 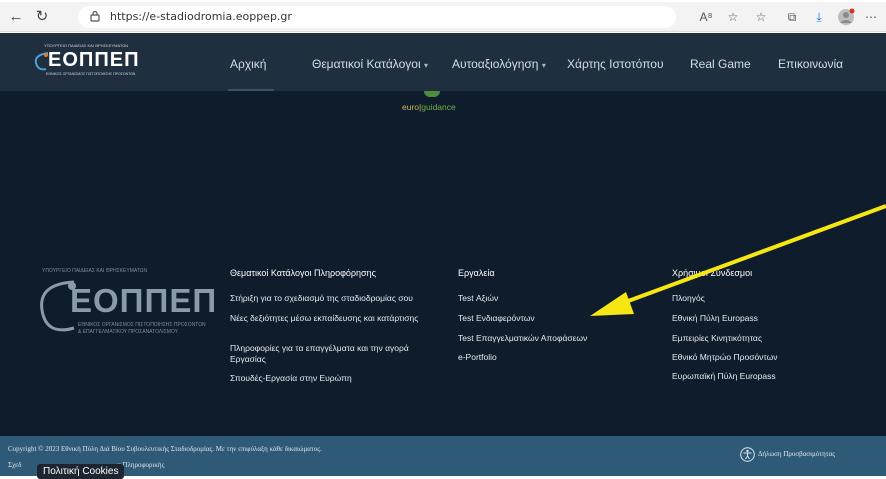 What do you see at coordinates (761, 17) in the screenshot?
I see `favorites-list-icon: ☆` at bounding box center [761, 17].